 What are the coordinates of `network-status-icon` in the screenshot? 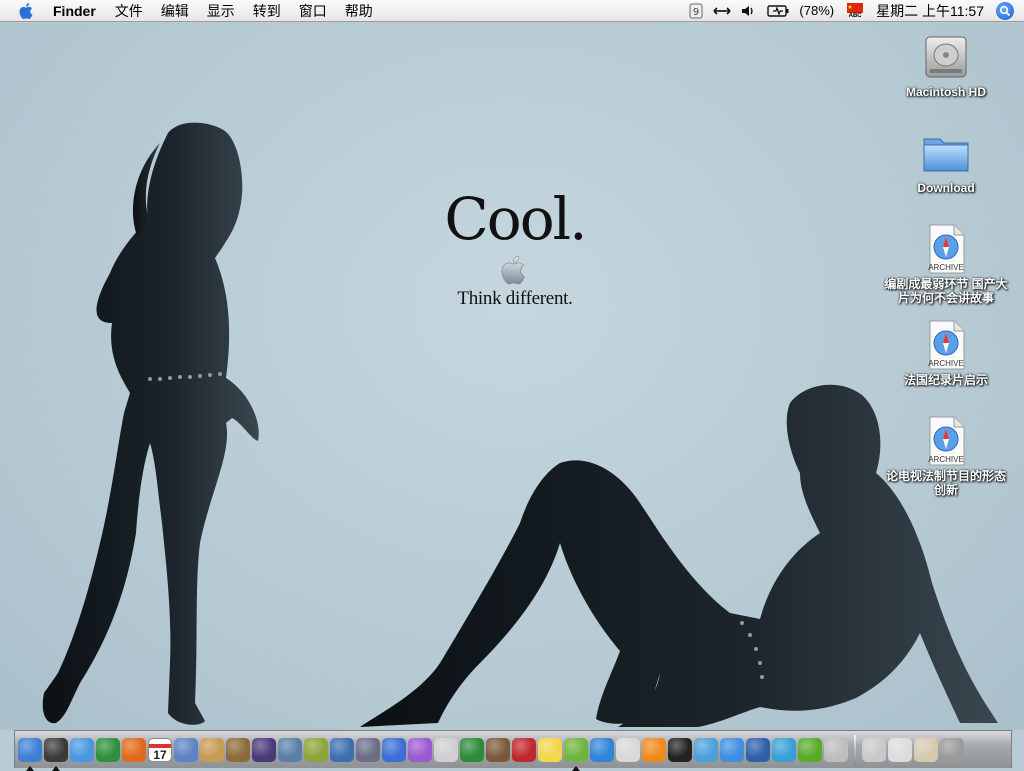 It's located at (722, 11).